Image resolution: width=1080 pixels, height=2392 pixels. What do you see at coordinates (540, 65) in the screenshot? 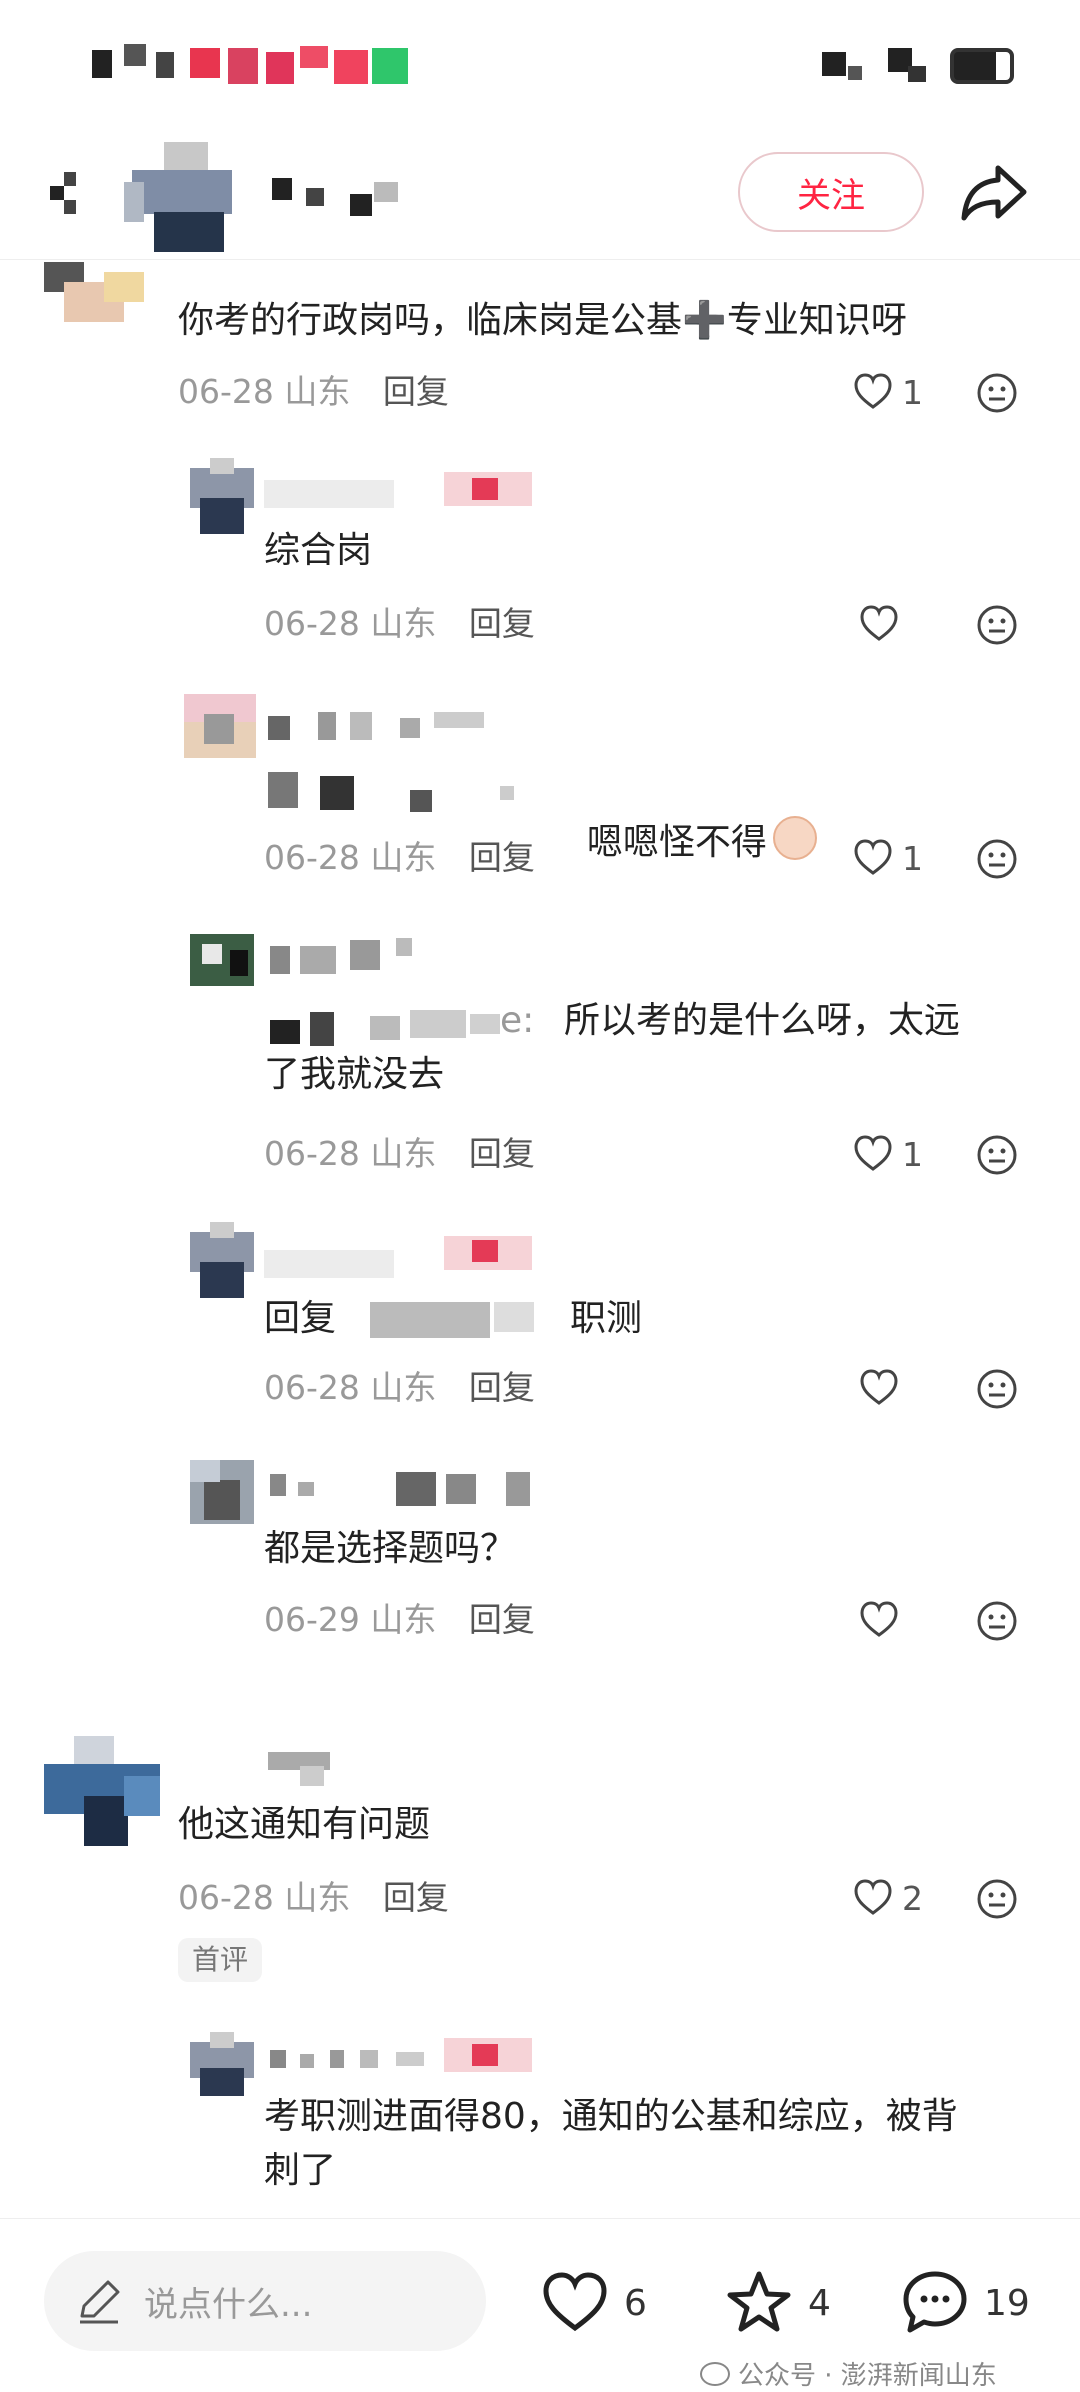
I see `status-bar` at bounding box center [540, 65].